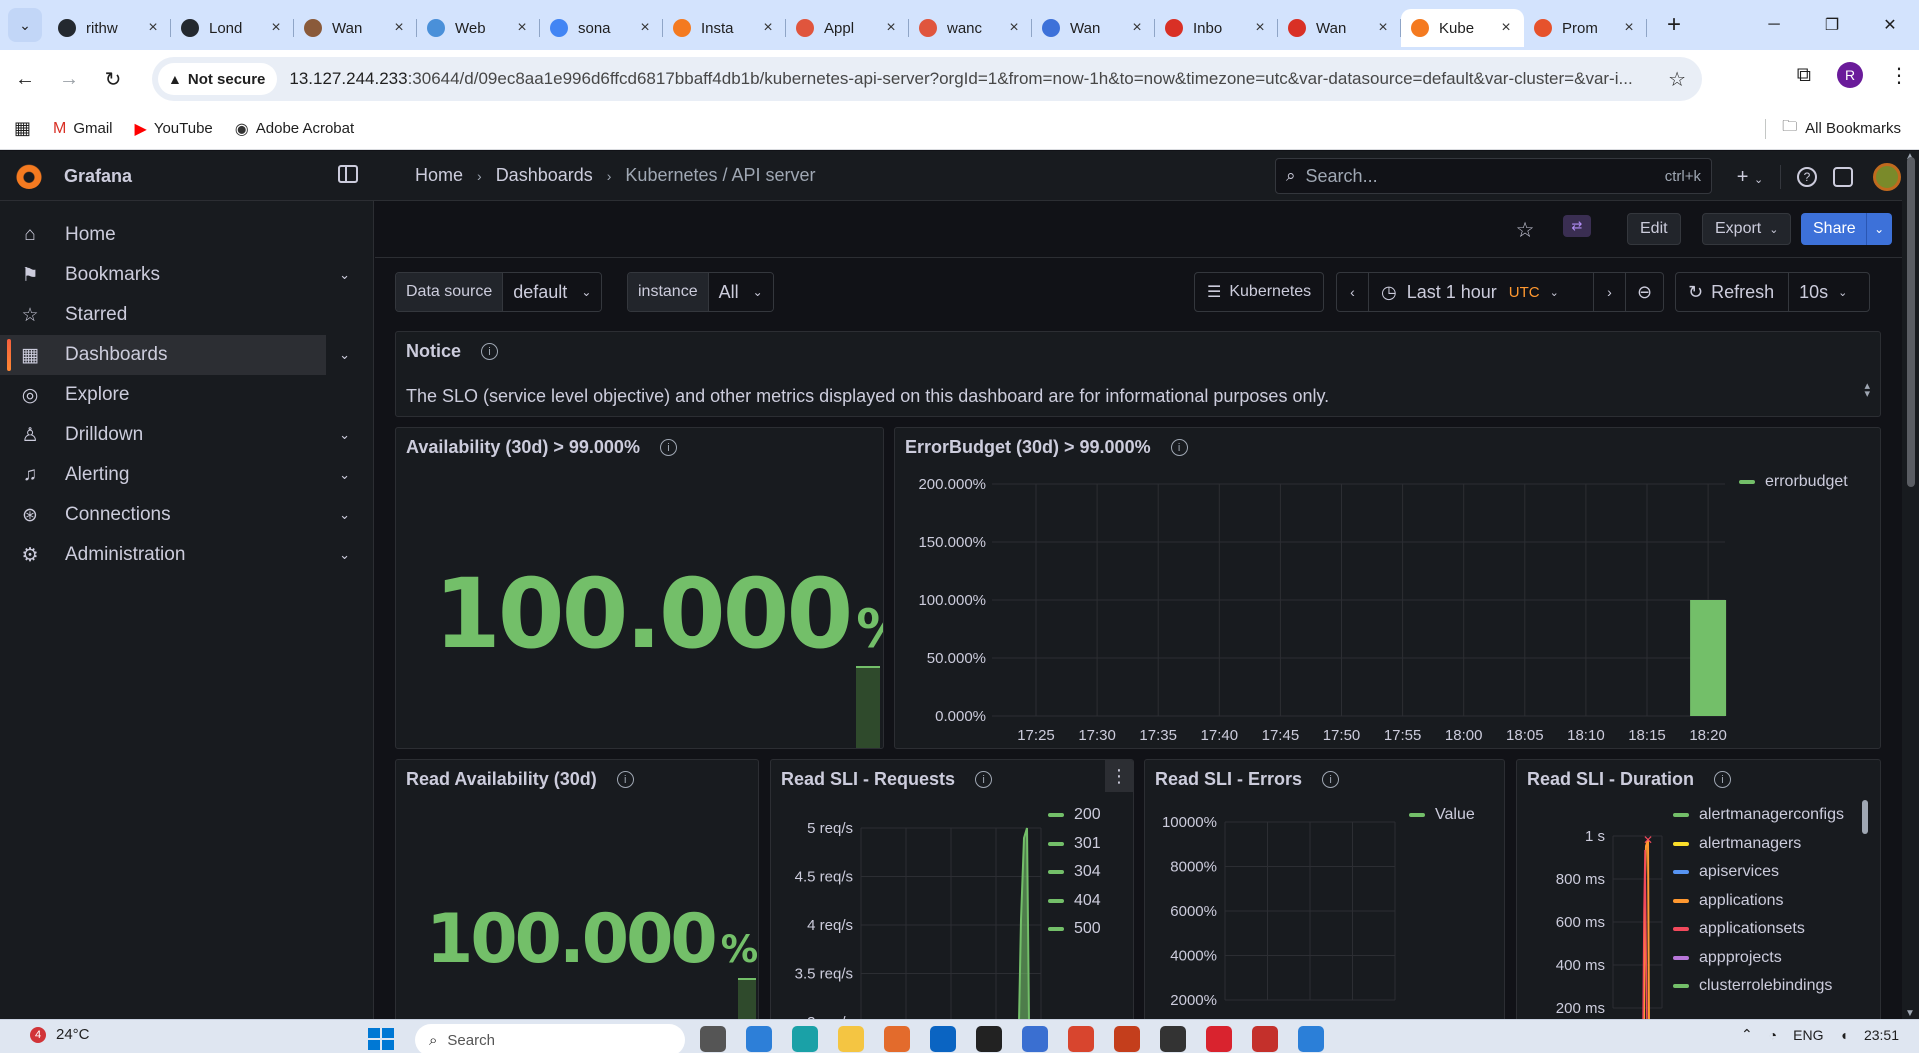 Image resolution: width=1919 pixels, height=1053 pixels. What do you see at coordinates (1878, 229) in the screenshot?
I see `share-dropdown-icon: ⌄` at bounding box center [1878, 229].